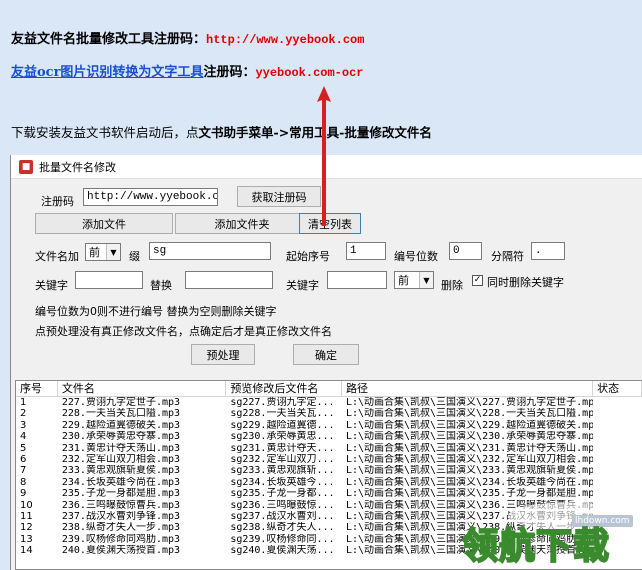 This screenshot has width=642, height=570. What do you see at coordinates (279, 196) in the screenshot?
I see `get-reg-button: 获取注册码` at bounding box center [279, 196].